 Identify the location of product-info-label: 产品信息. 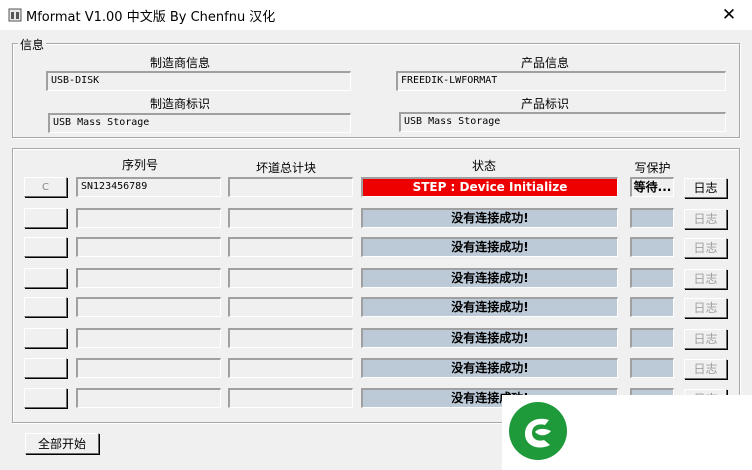
(544, 63).